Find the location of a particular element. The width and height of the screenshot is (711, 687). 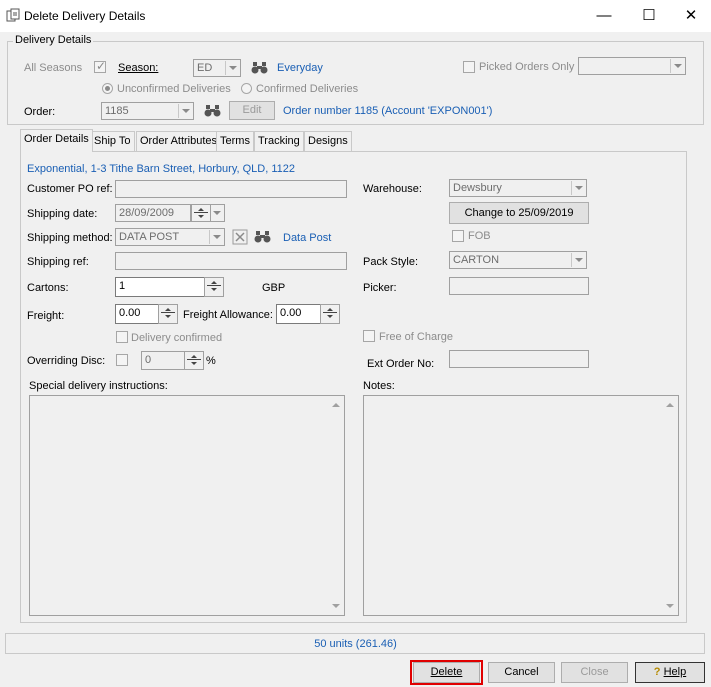

special-instructions-textarea is located at coordinates (187, 505).